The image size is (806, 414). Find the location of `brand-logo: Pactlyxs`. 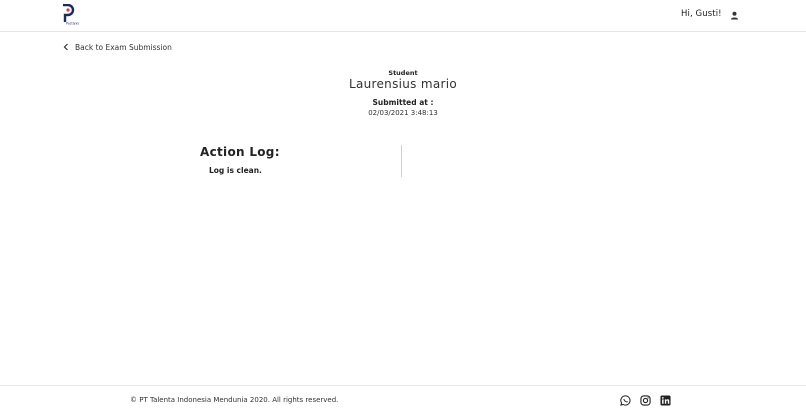

brand-logo: Pactlyxs is located at coordinates (74, 15).